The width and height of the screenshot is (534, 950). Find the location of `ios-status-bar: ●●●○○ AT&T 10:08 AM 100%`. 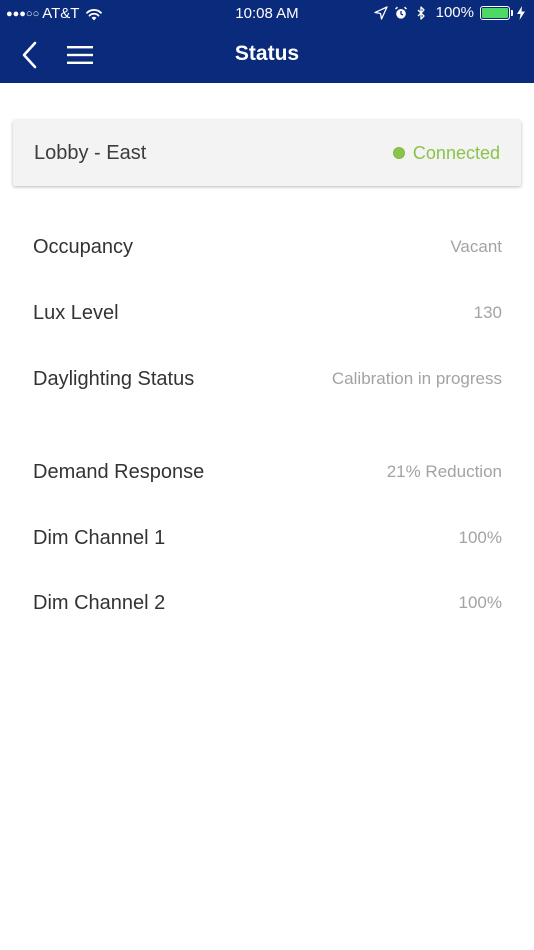

ios-status-bar: ●●●○○ AT&T 10:08 AM 100% is located at coordinates (267, 14).